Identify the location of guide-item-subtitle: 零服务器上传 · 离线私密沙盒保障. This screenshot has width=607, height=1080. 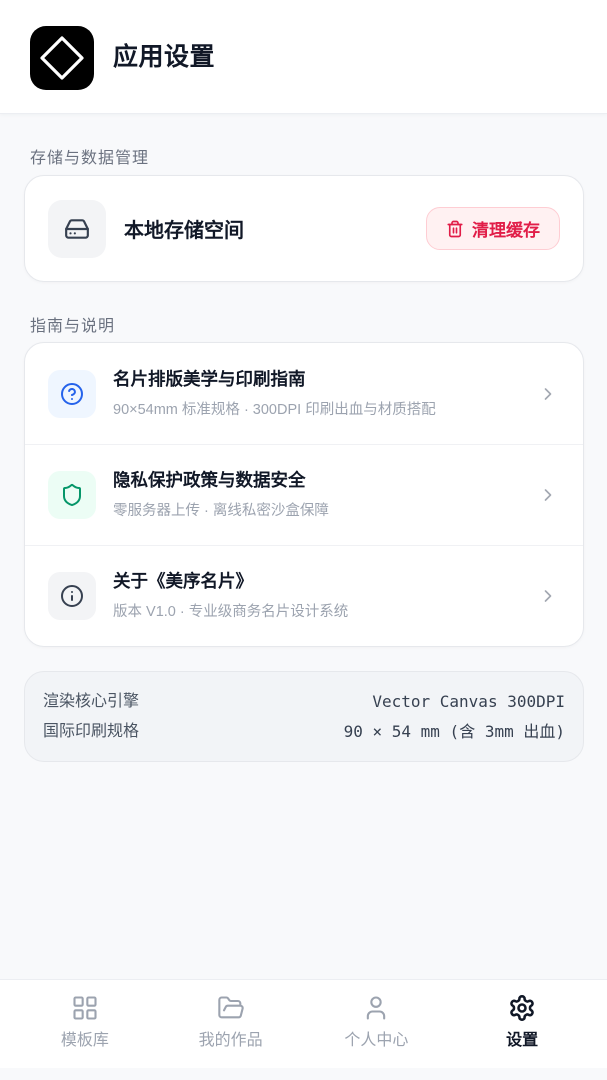
(221, 511).